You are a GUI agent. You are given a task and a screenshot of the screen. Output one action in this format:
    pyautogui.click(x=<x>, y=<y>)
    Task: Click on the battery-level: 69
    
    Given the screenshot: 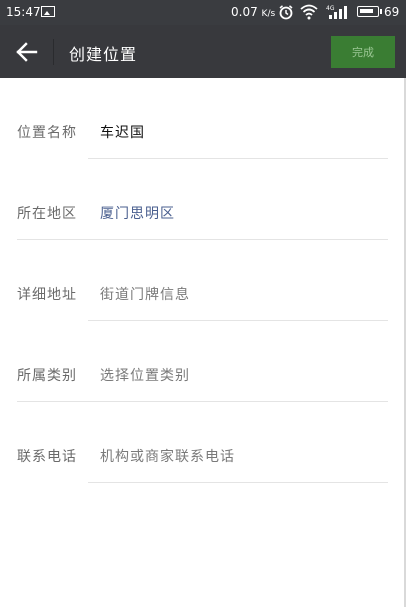 What is the action you would take?
    pyautogui.click(x=392, y=12)
    